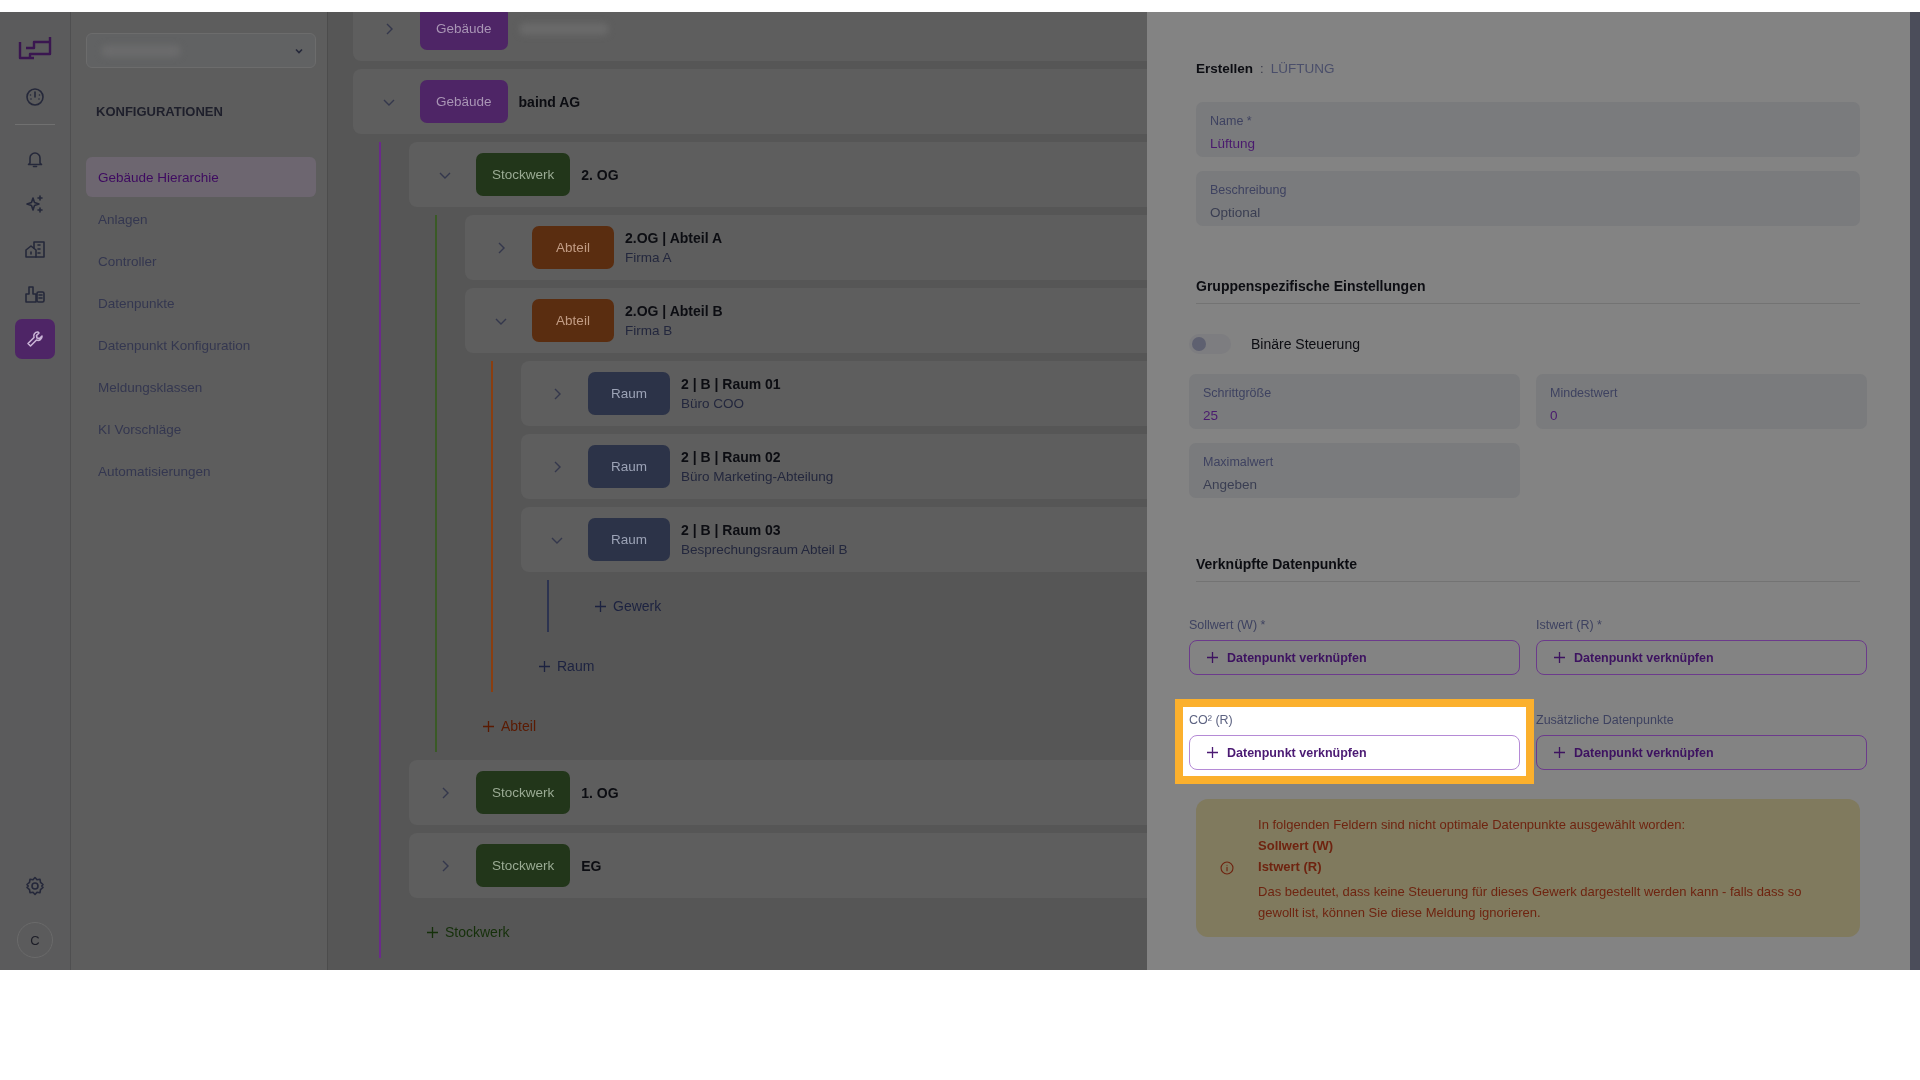 The image size is (1920, 1080). What do you see at coordinates (600, 792) in the screenshot?
I see `node-title: 1. OG` at bounding box center [600, 792].